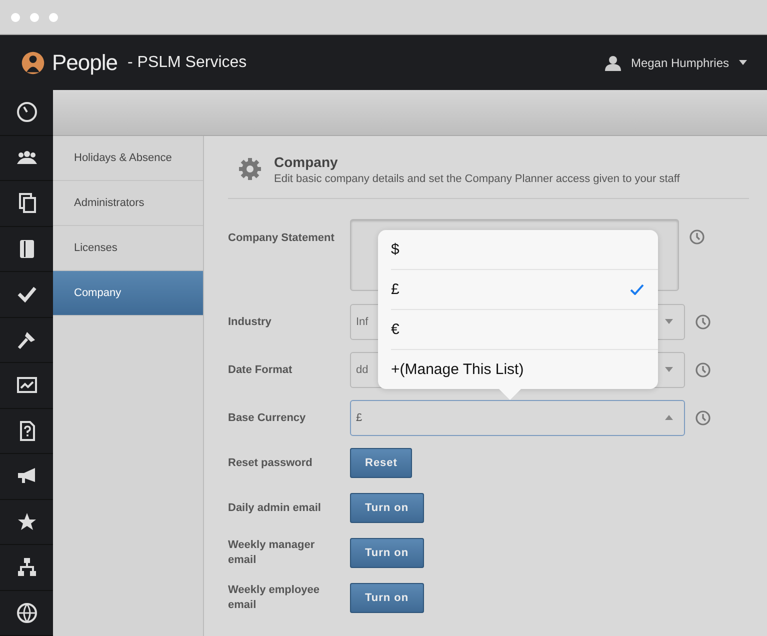 The image size is (767, 636). What do you see at coordinates (267, 418) in the screenshot?
I see `field-label: Base Currency` at bounding box center [267, 418].